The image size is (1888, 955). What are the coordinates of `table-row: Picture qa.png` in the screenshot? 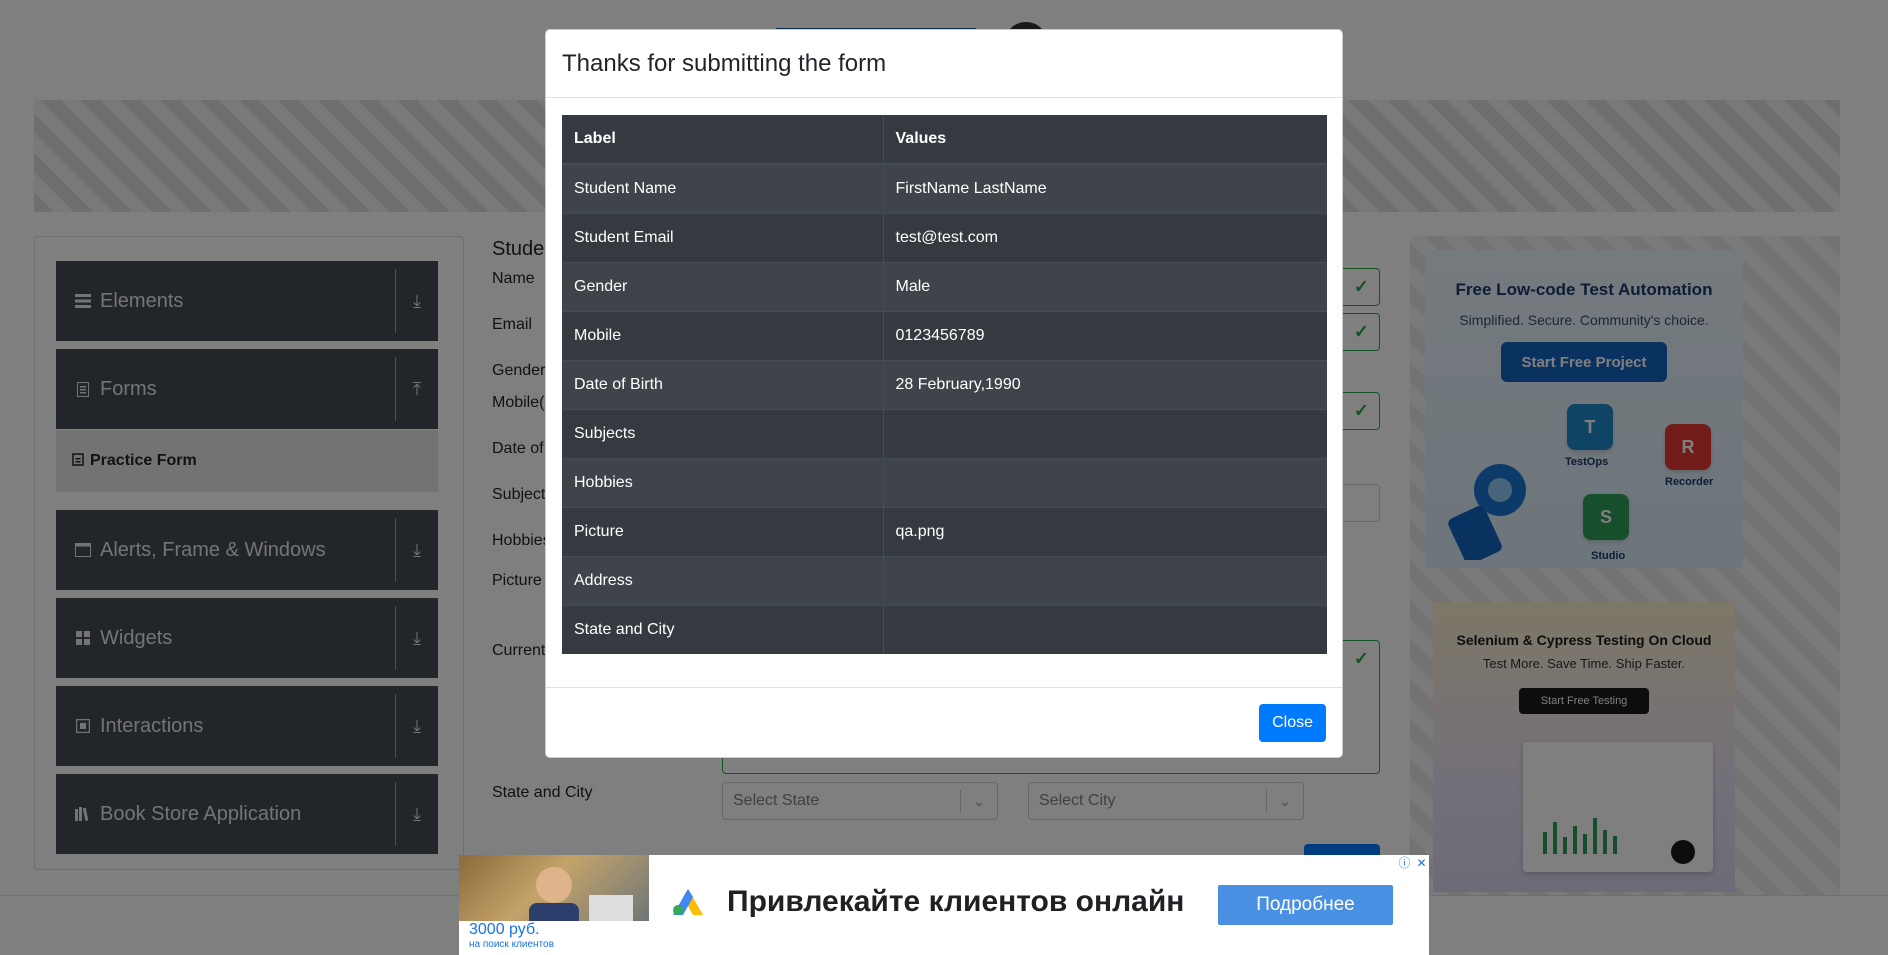 It's located at (944, 531).